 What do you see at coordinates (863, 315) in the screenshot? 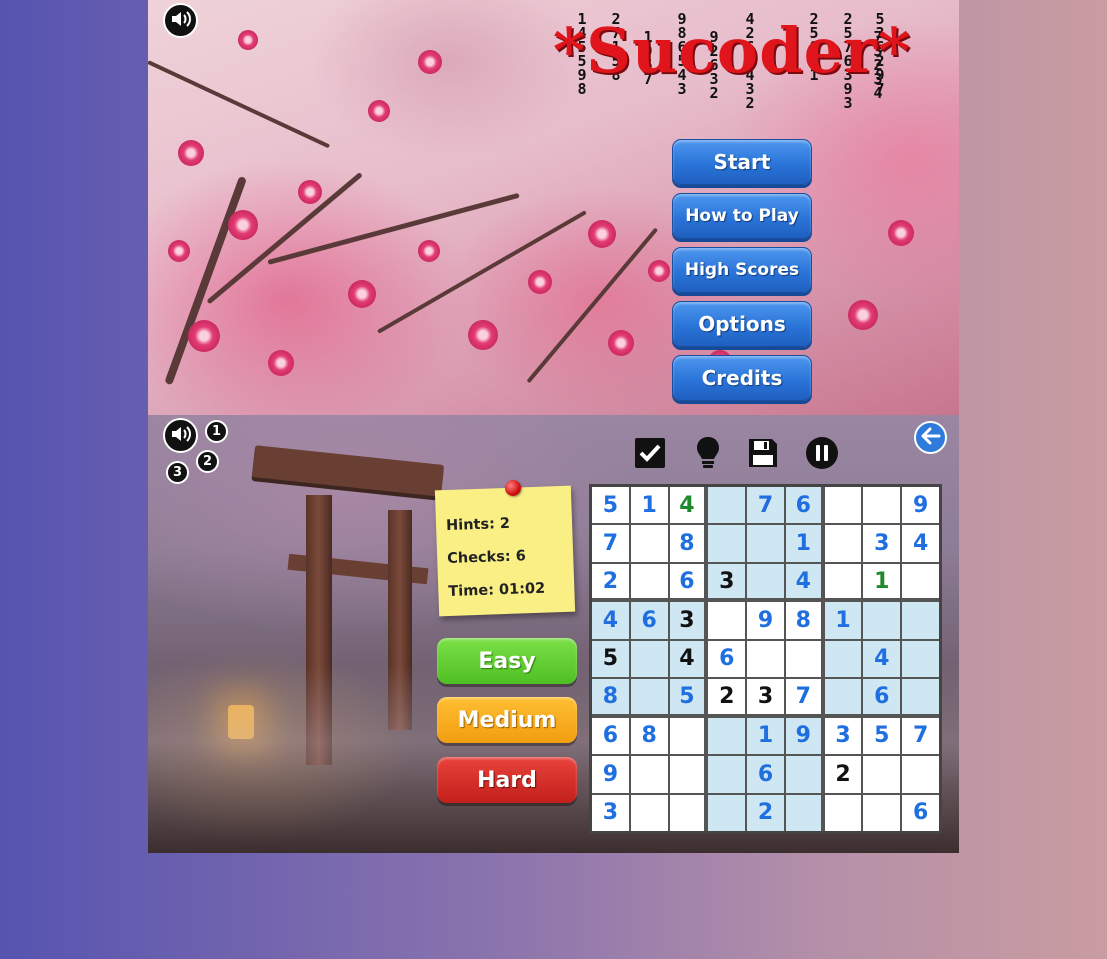
I see `blossom` at bounding box center [863, 315].